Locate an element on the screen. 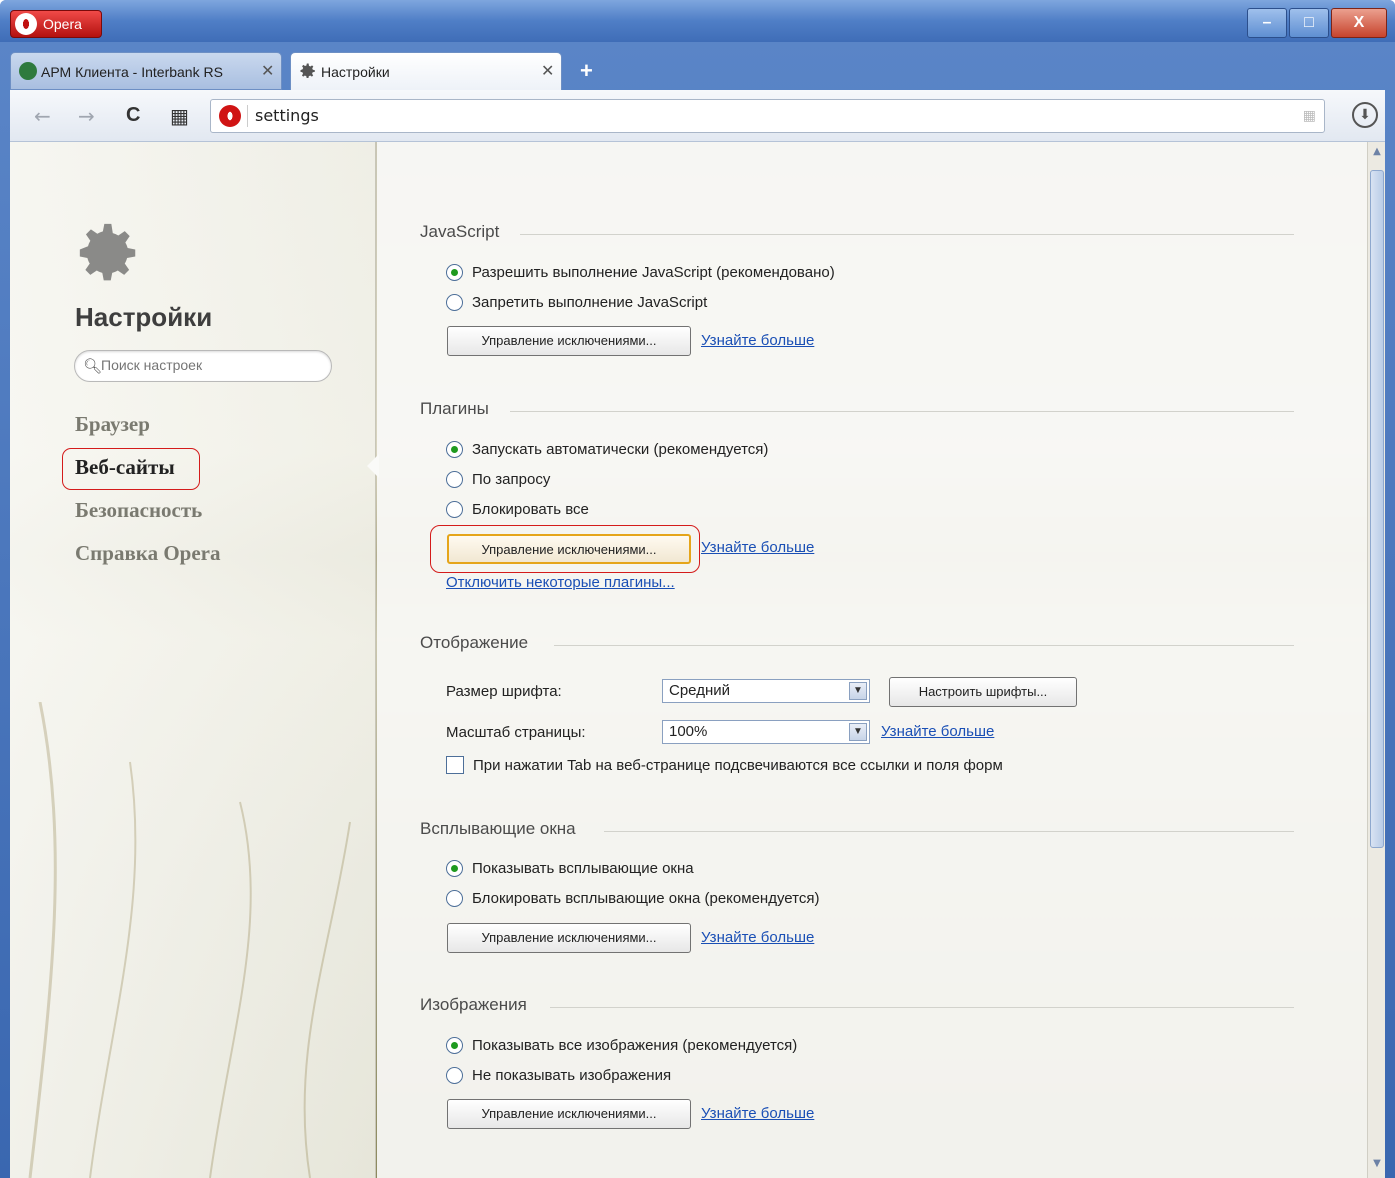 The width and height of the screenshot is (1395, 1178). images-learn-more-link: Узнайте больше is located at coordinates (757, 1113).